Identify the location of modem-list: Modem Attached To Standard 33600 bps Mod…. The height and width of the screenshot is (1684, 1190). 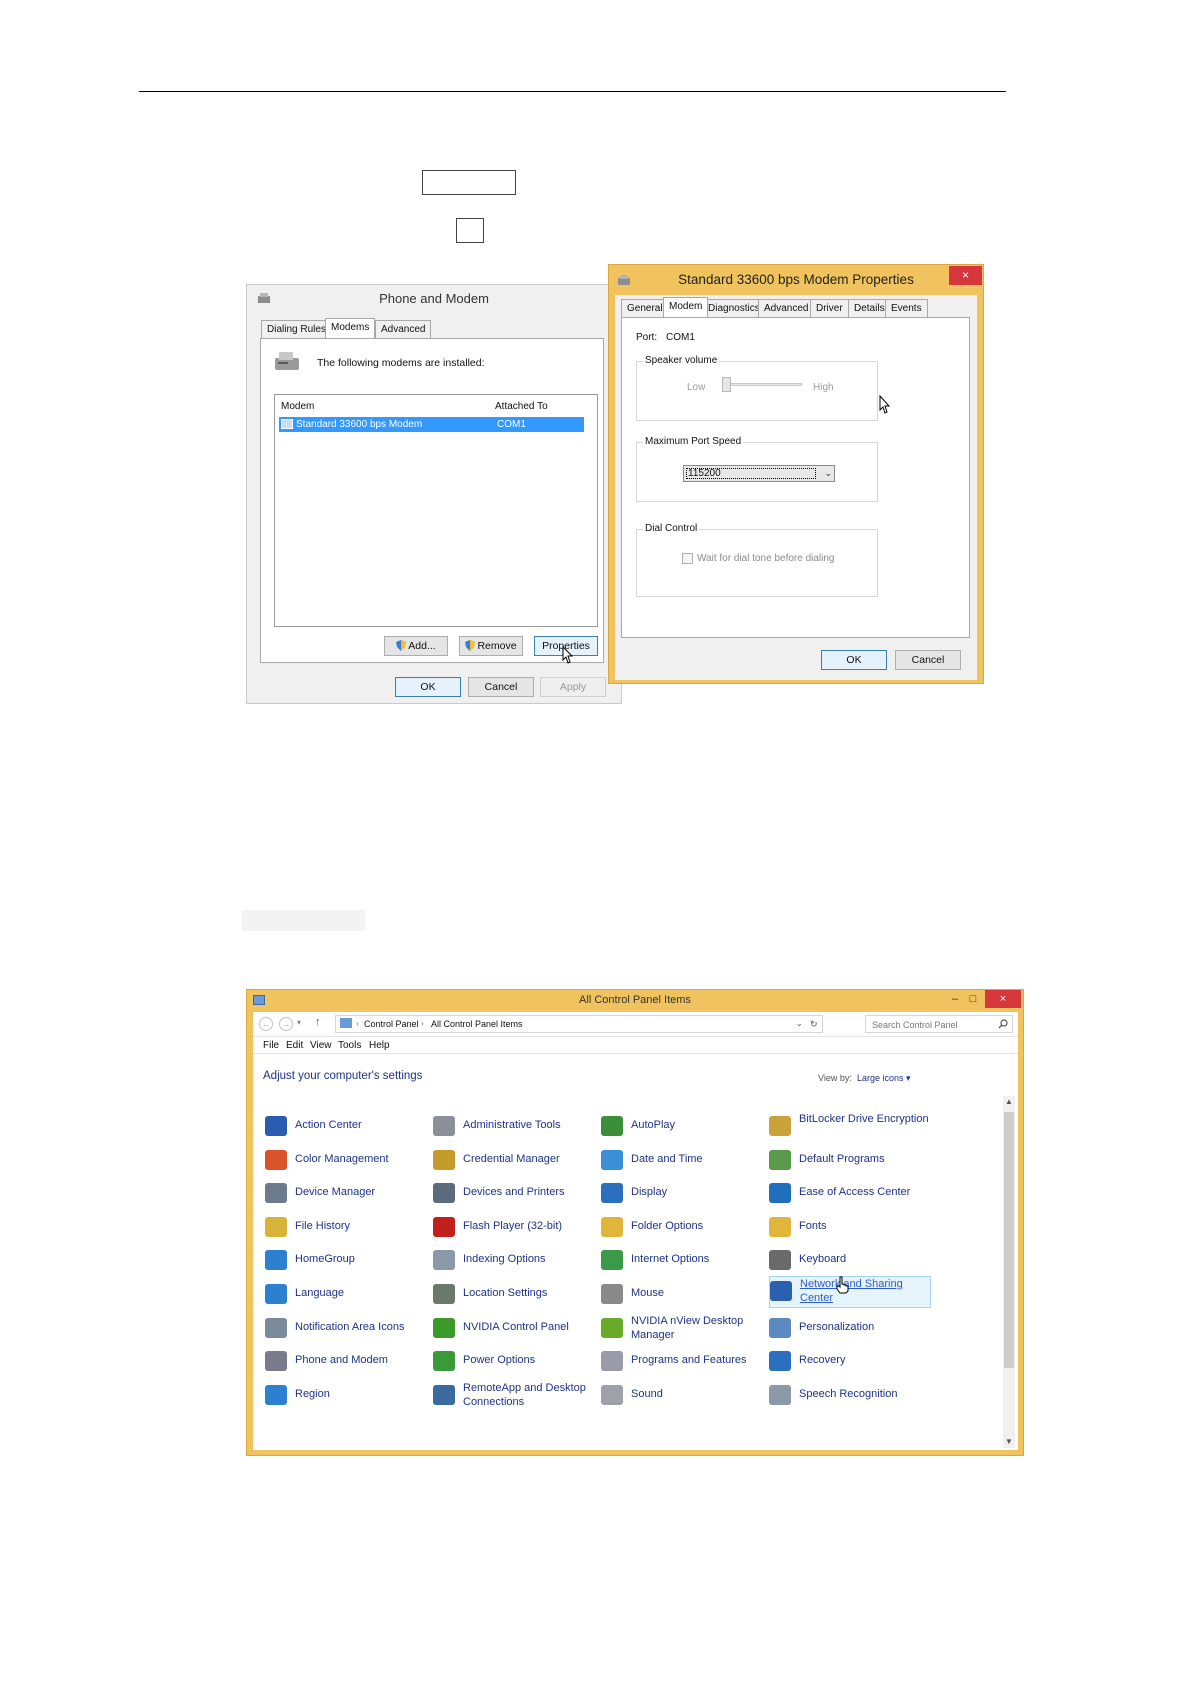
(436, 510).